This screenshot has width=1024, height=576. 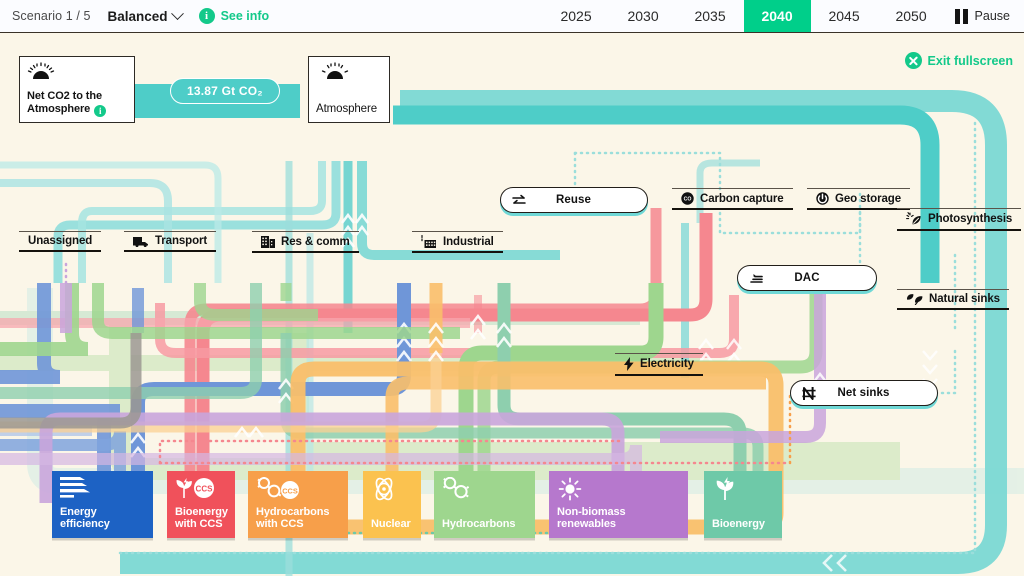 I want to click on header-left-group: Scenario 1 / 5 Balanced i See info, so click(x=134, y=16).